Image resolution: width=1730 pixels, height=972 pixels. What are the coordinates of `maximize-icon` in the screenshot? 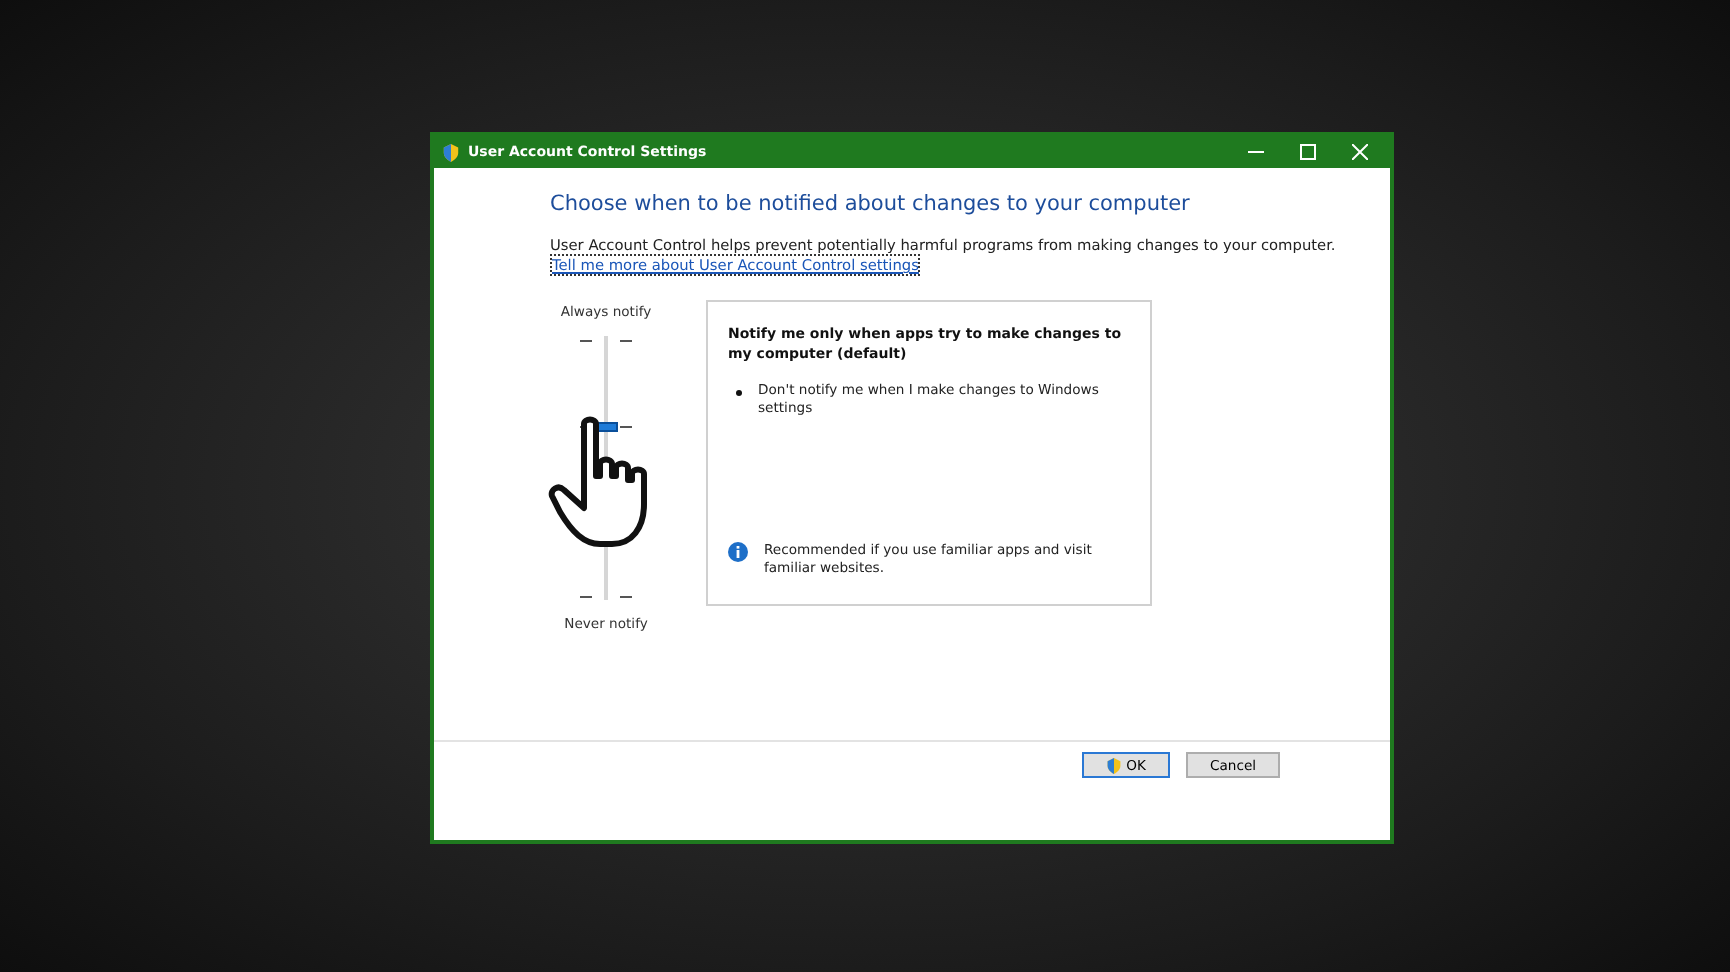 It's located at (1308, 152).